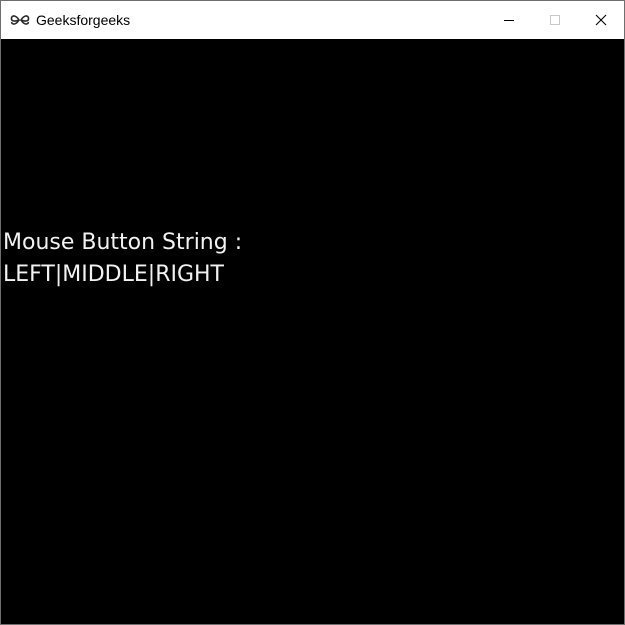 This screenshot has width=625, height=625. I want to click on close-button, so click(601, 20).